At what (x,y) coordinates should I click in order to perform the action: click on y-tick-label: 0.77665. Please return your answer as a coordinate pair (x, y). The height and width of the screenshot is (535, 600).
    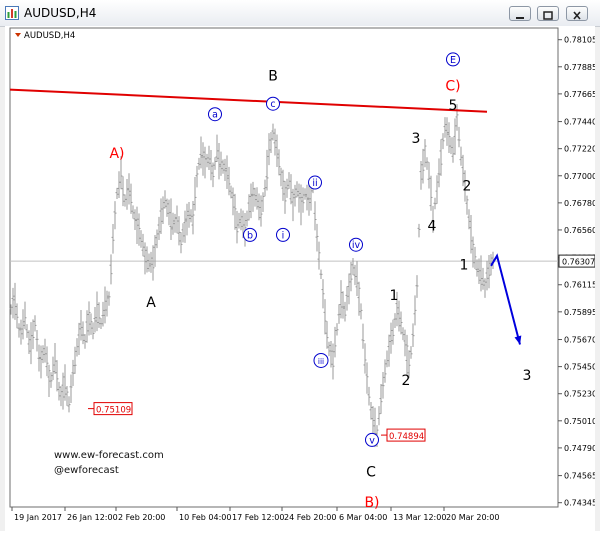
    Looking at the image, I should click on (579, 94).